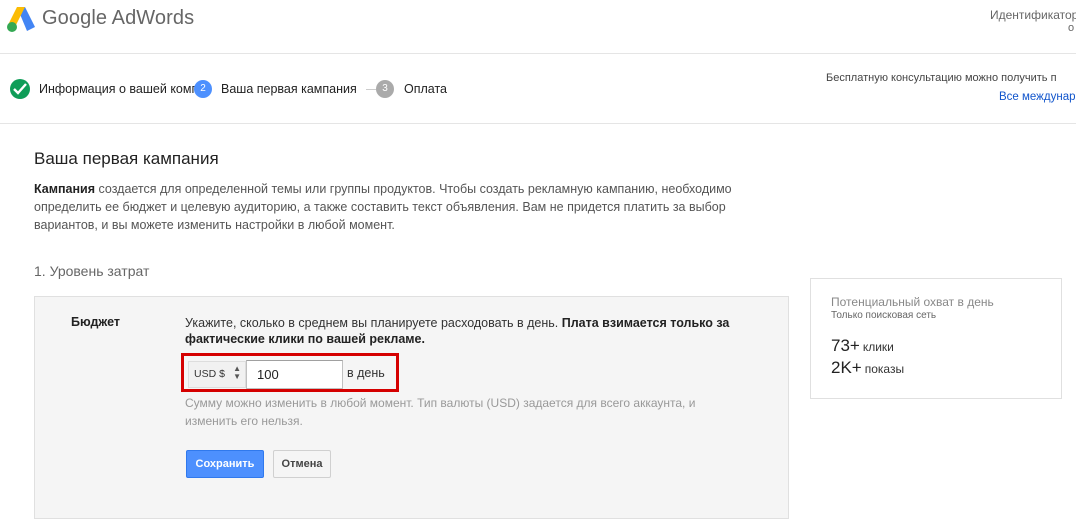  What do you see at coordinates (1037, 97) in the screenshot?
I see `international-link: Все междунар` at bounding box center [1037, 97].